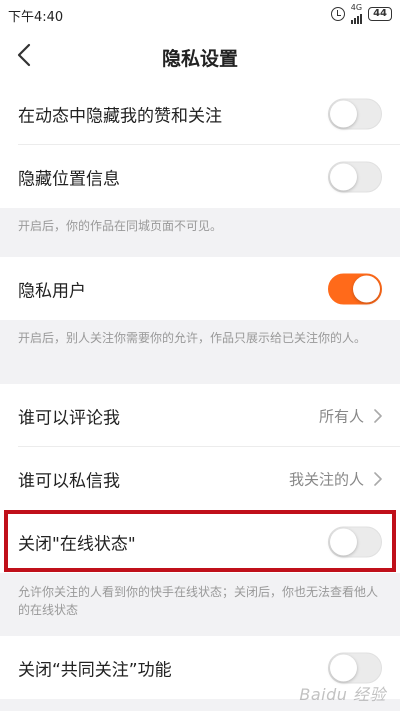 Image resolution: width=400 pixels, height=711 pixels. Describe the element at coordinates (356, 7) in the screenshot. I see `network-type: 4G` at that location.